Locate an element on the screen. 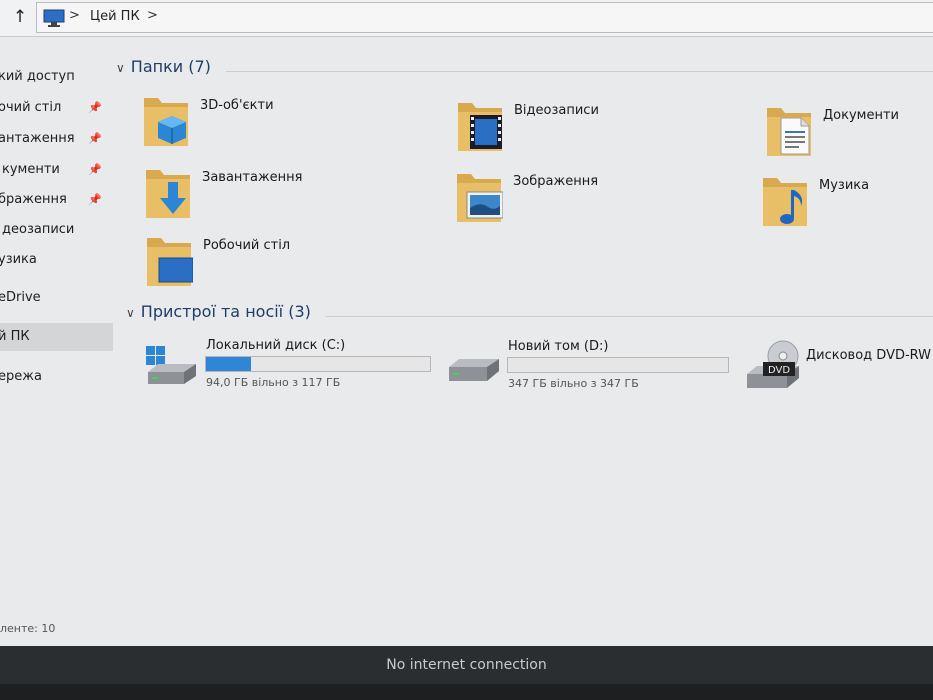 Image resolution: width=933 pixels, height=700 pixels. no-internet-notification: No internet connection is located at coordinates (466, 665).